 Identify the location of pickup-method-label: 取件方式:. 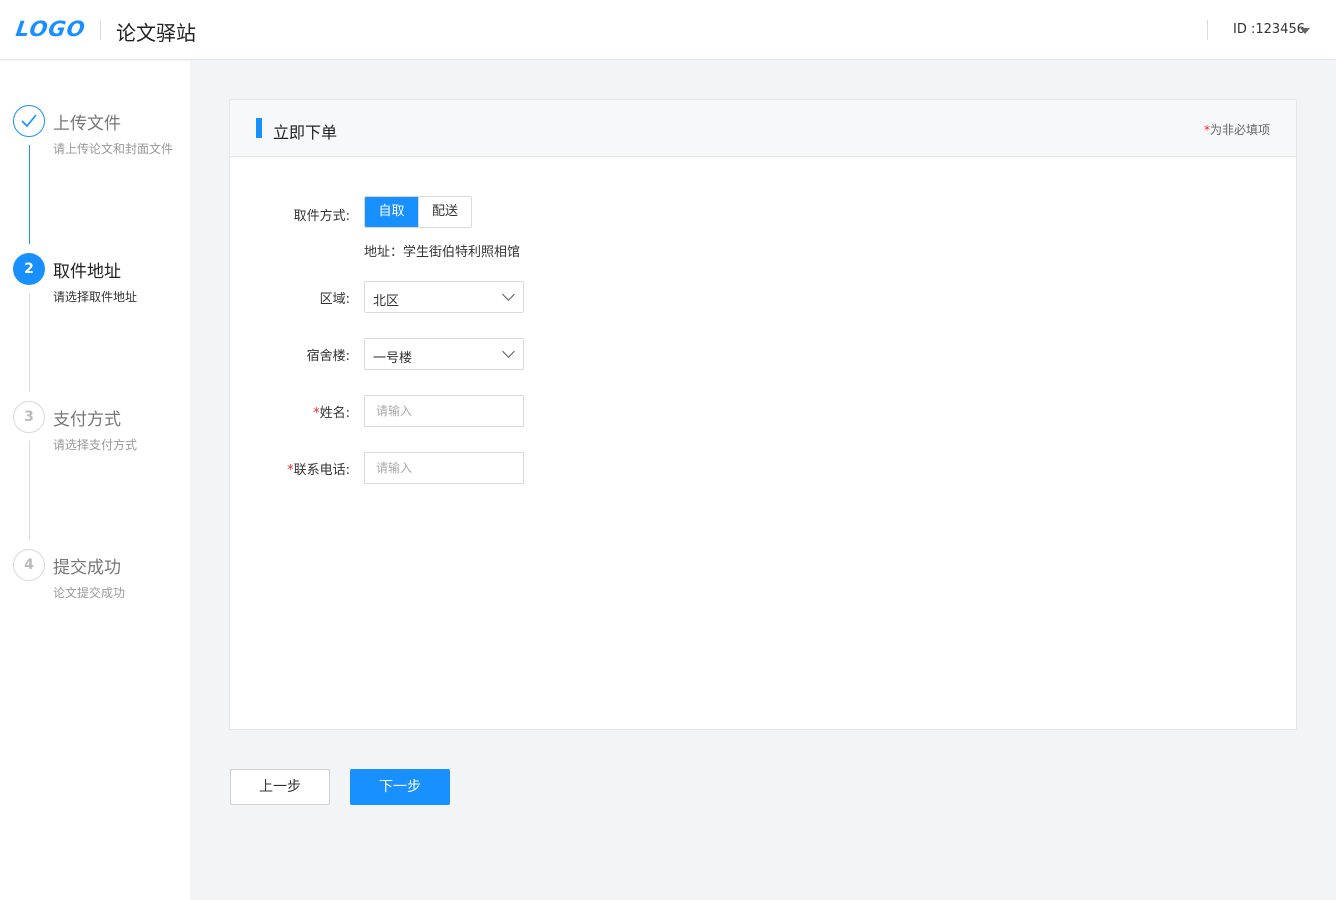
(321, 216).